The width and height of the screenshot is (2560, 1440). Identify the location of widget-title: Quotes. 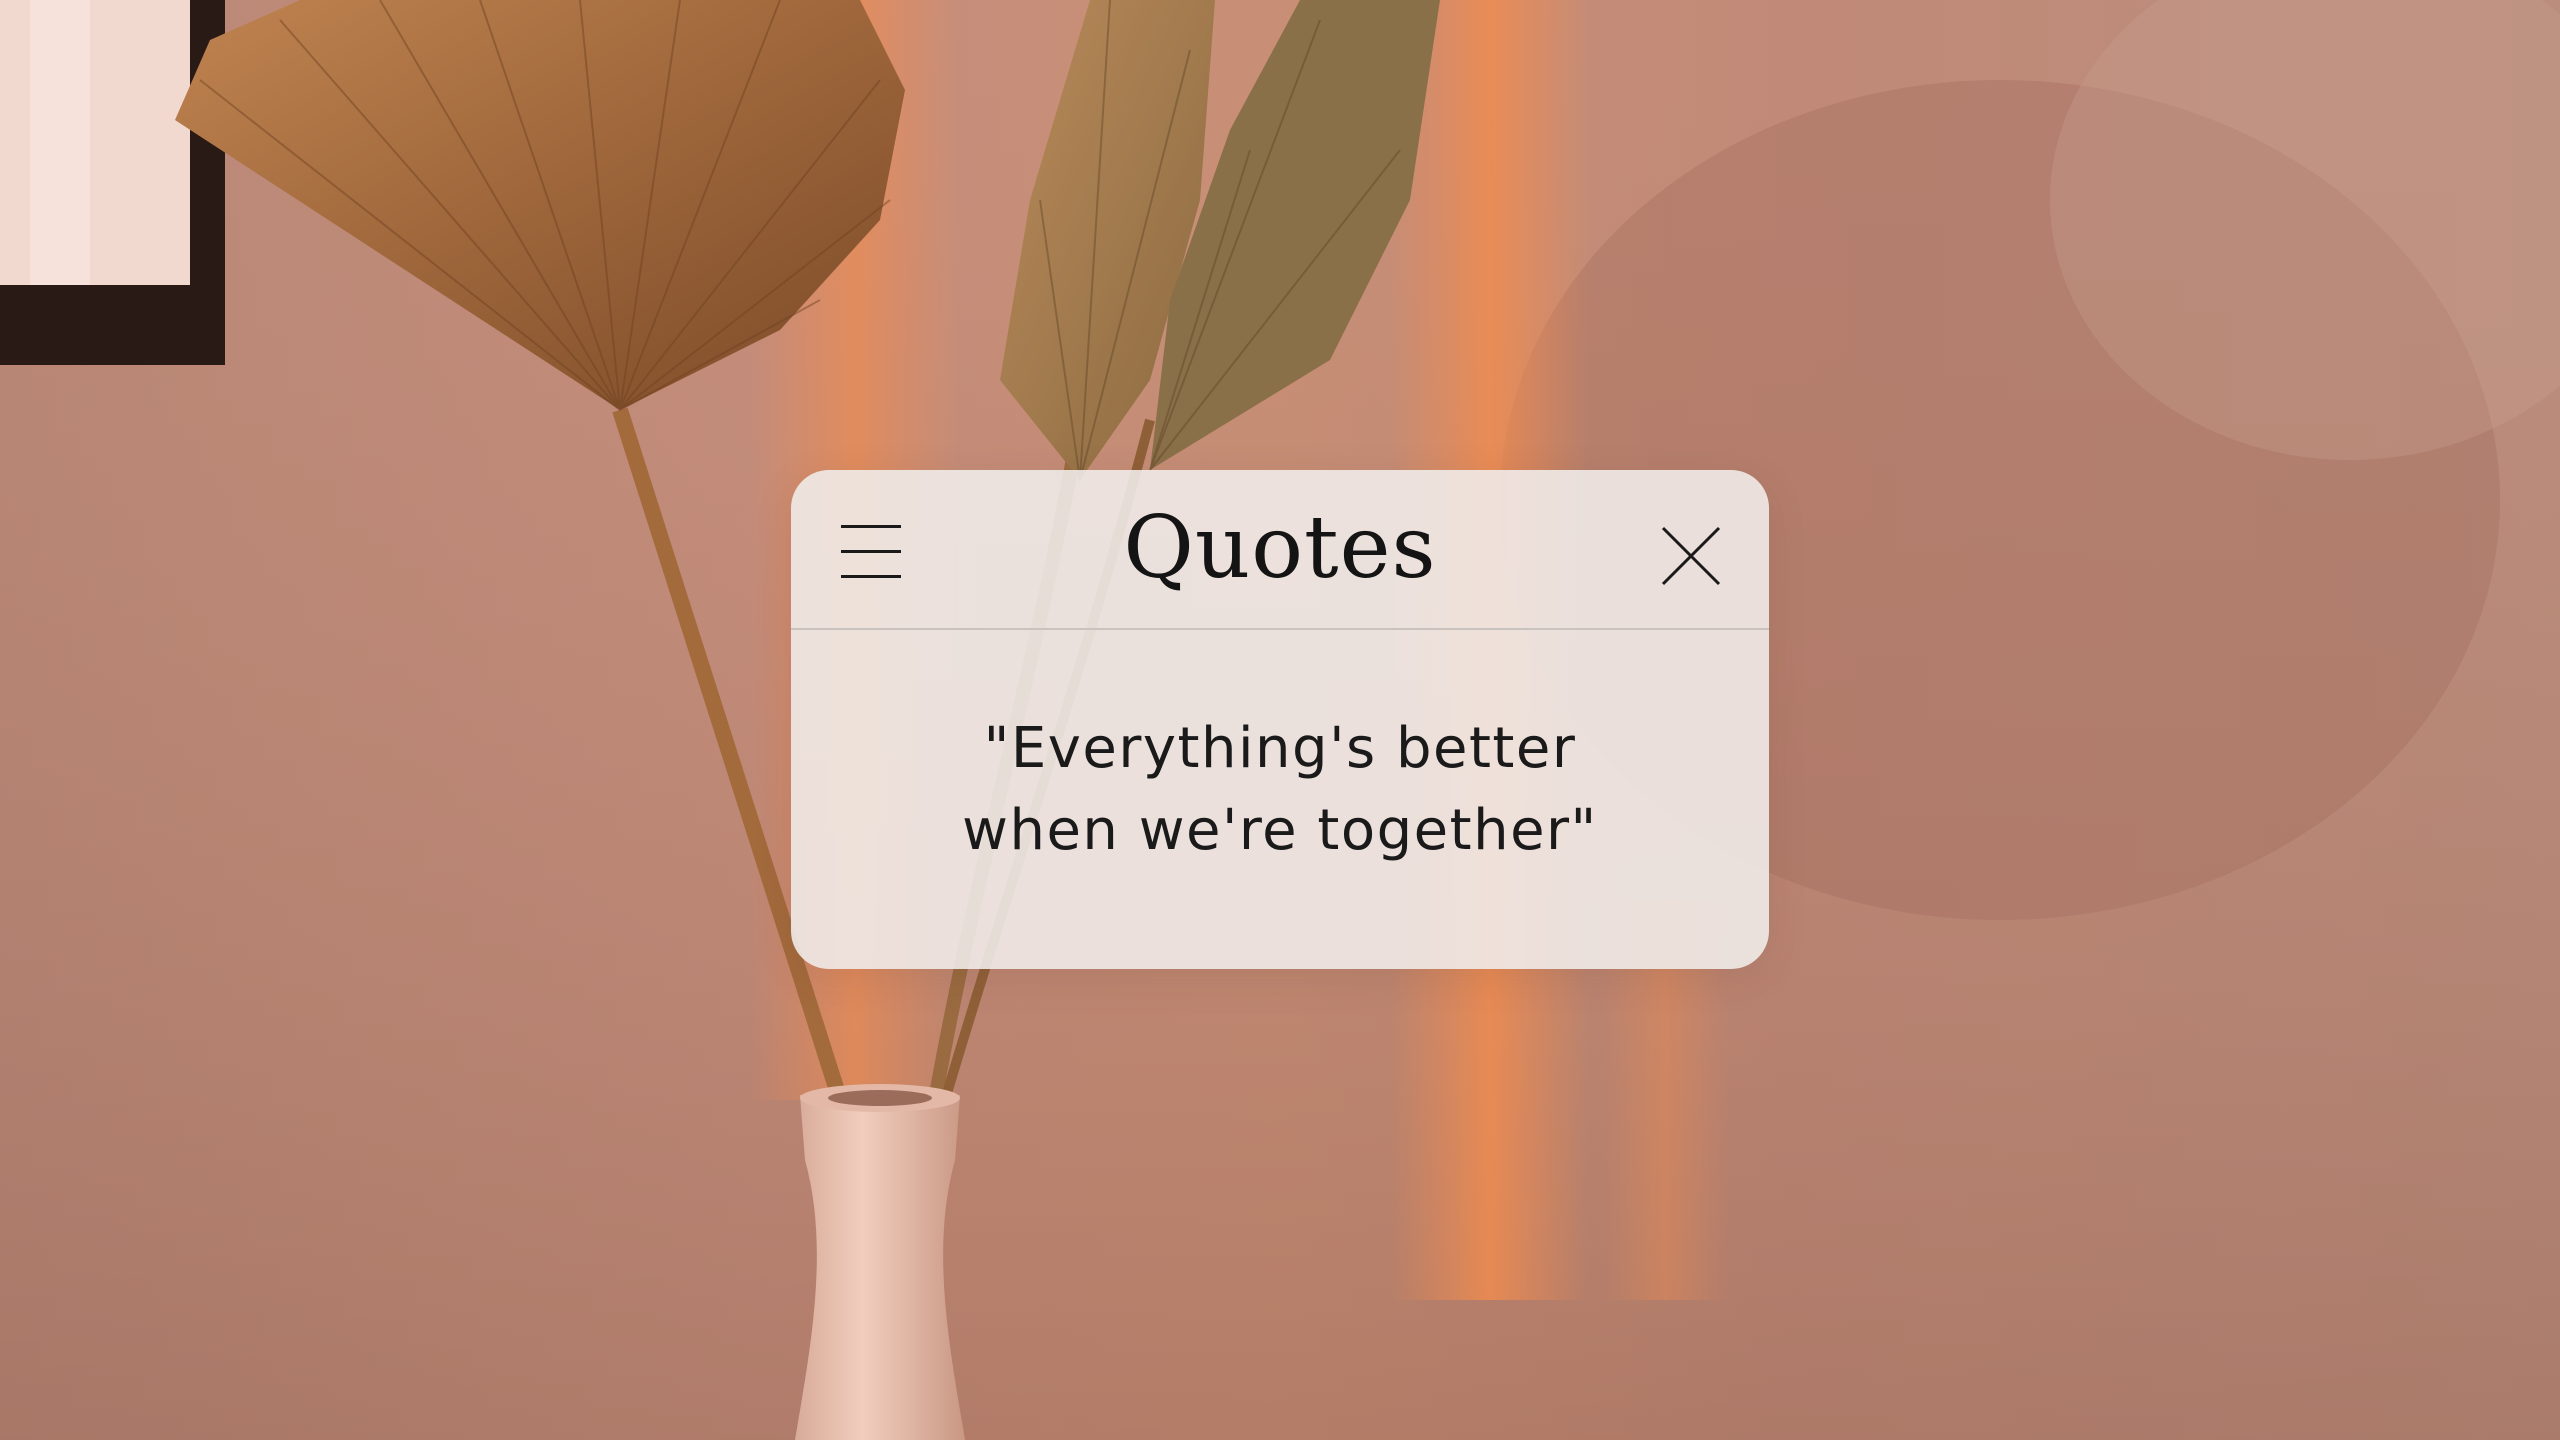
(1280, 548).